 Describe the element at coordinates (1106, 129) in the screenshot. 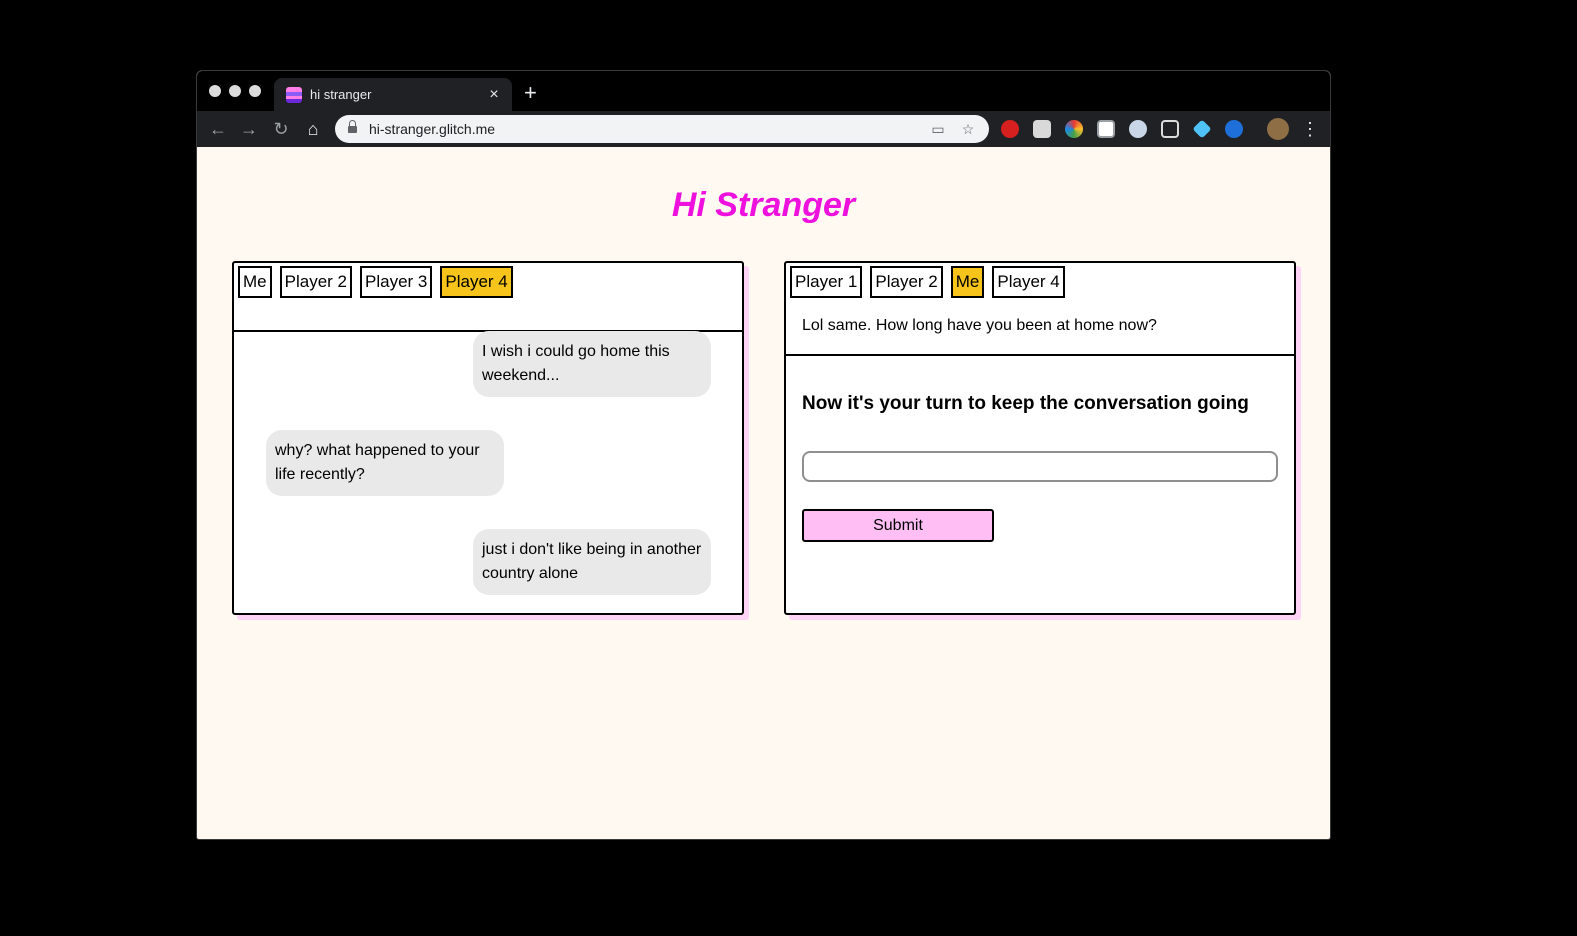

I see `notion-extension-icon` at that location.